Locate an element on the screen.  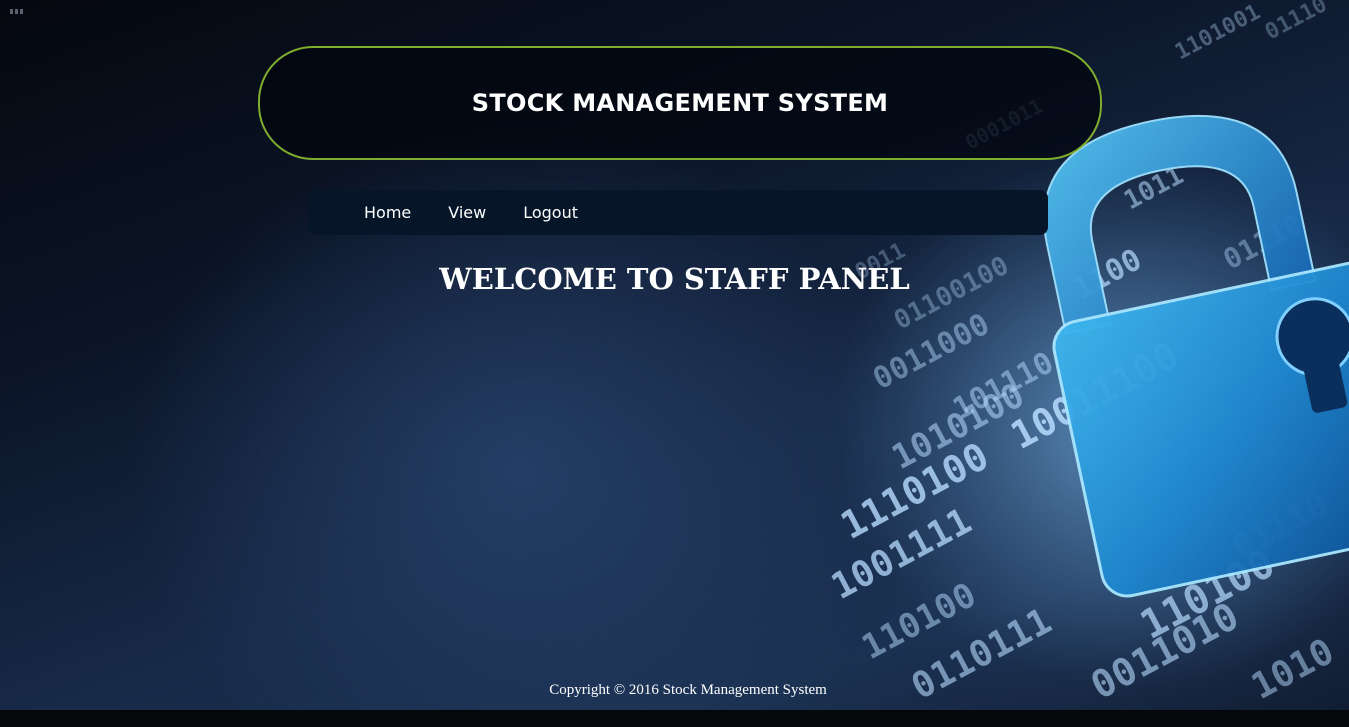
binary-digit-text: 1011 is located at coordinates (1153, 188).